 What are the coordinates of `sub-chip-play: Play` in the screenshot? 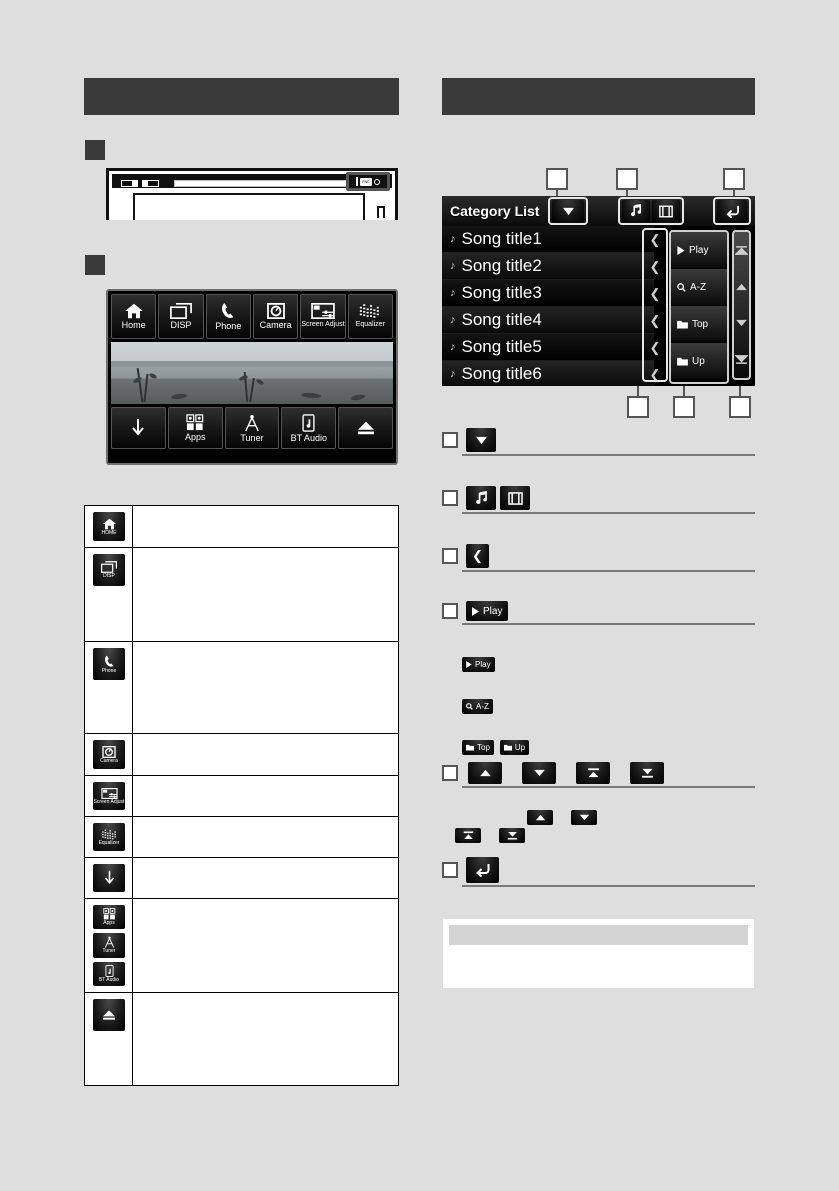 It's located at (478, 664).